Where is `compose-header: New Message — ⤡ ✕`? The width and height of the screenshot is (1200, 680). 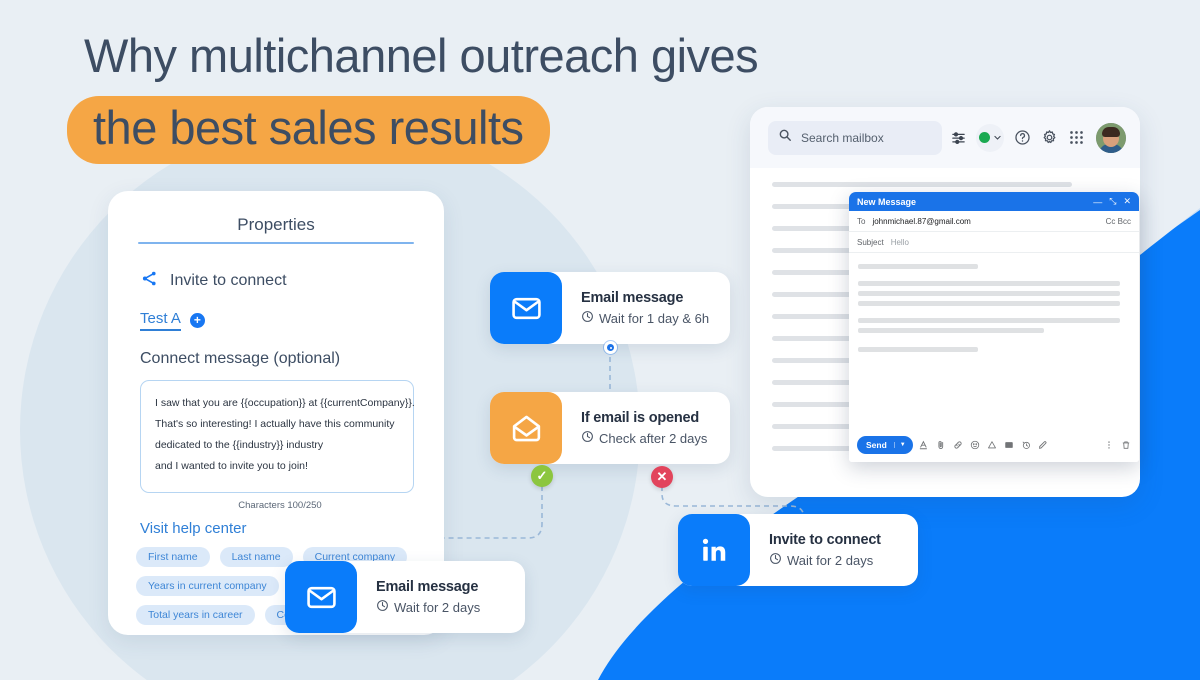
compose-header: New Message — ⤡ ✕ is located at coordinates (994, 201).